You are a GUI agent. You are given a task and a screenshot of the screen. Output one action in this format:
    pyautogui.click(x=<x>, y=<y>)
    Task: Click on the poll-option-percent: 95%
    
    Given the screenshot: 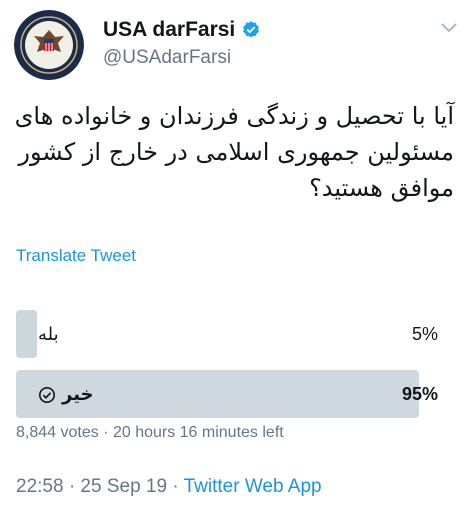 What is the action you would take?
    pyautogui.click(x=419, y=394)
    